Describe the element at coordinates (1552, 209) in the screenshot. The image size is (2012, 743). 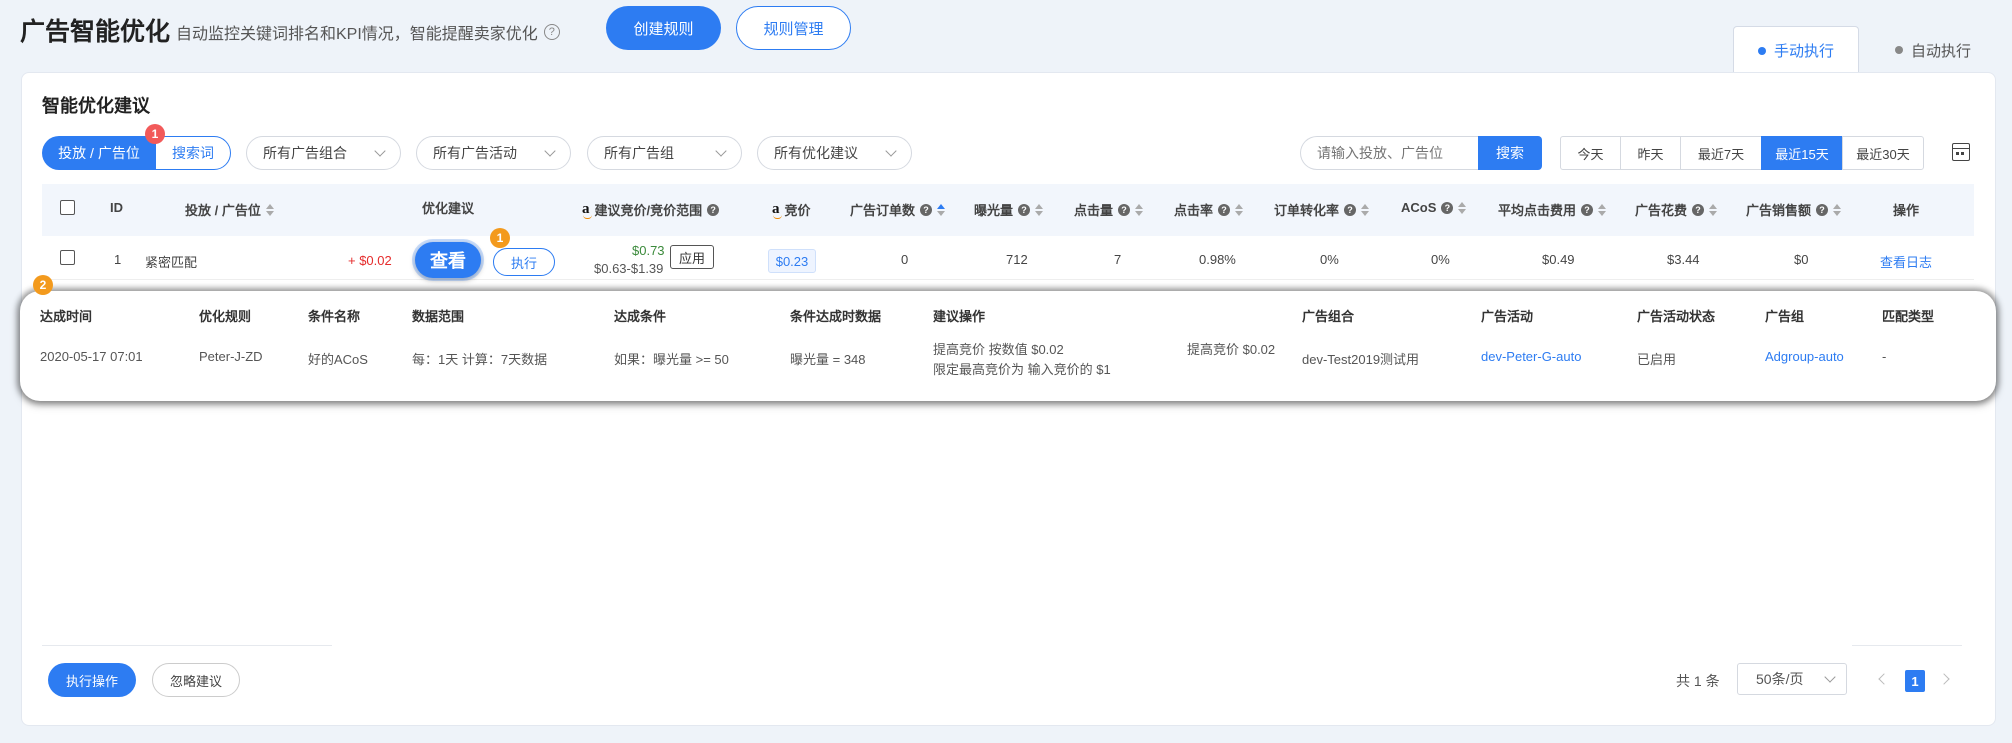
I see `col-cpc: 平均点击费用?` at that location.